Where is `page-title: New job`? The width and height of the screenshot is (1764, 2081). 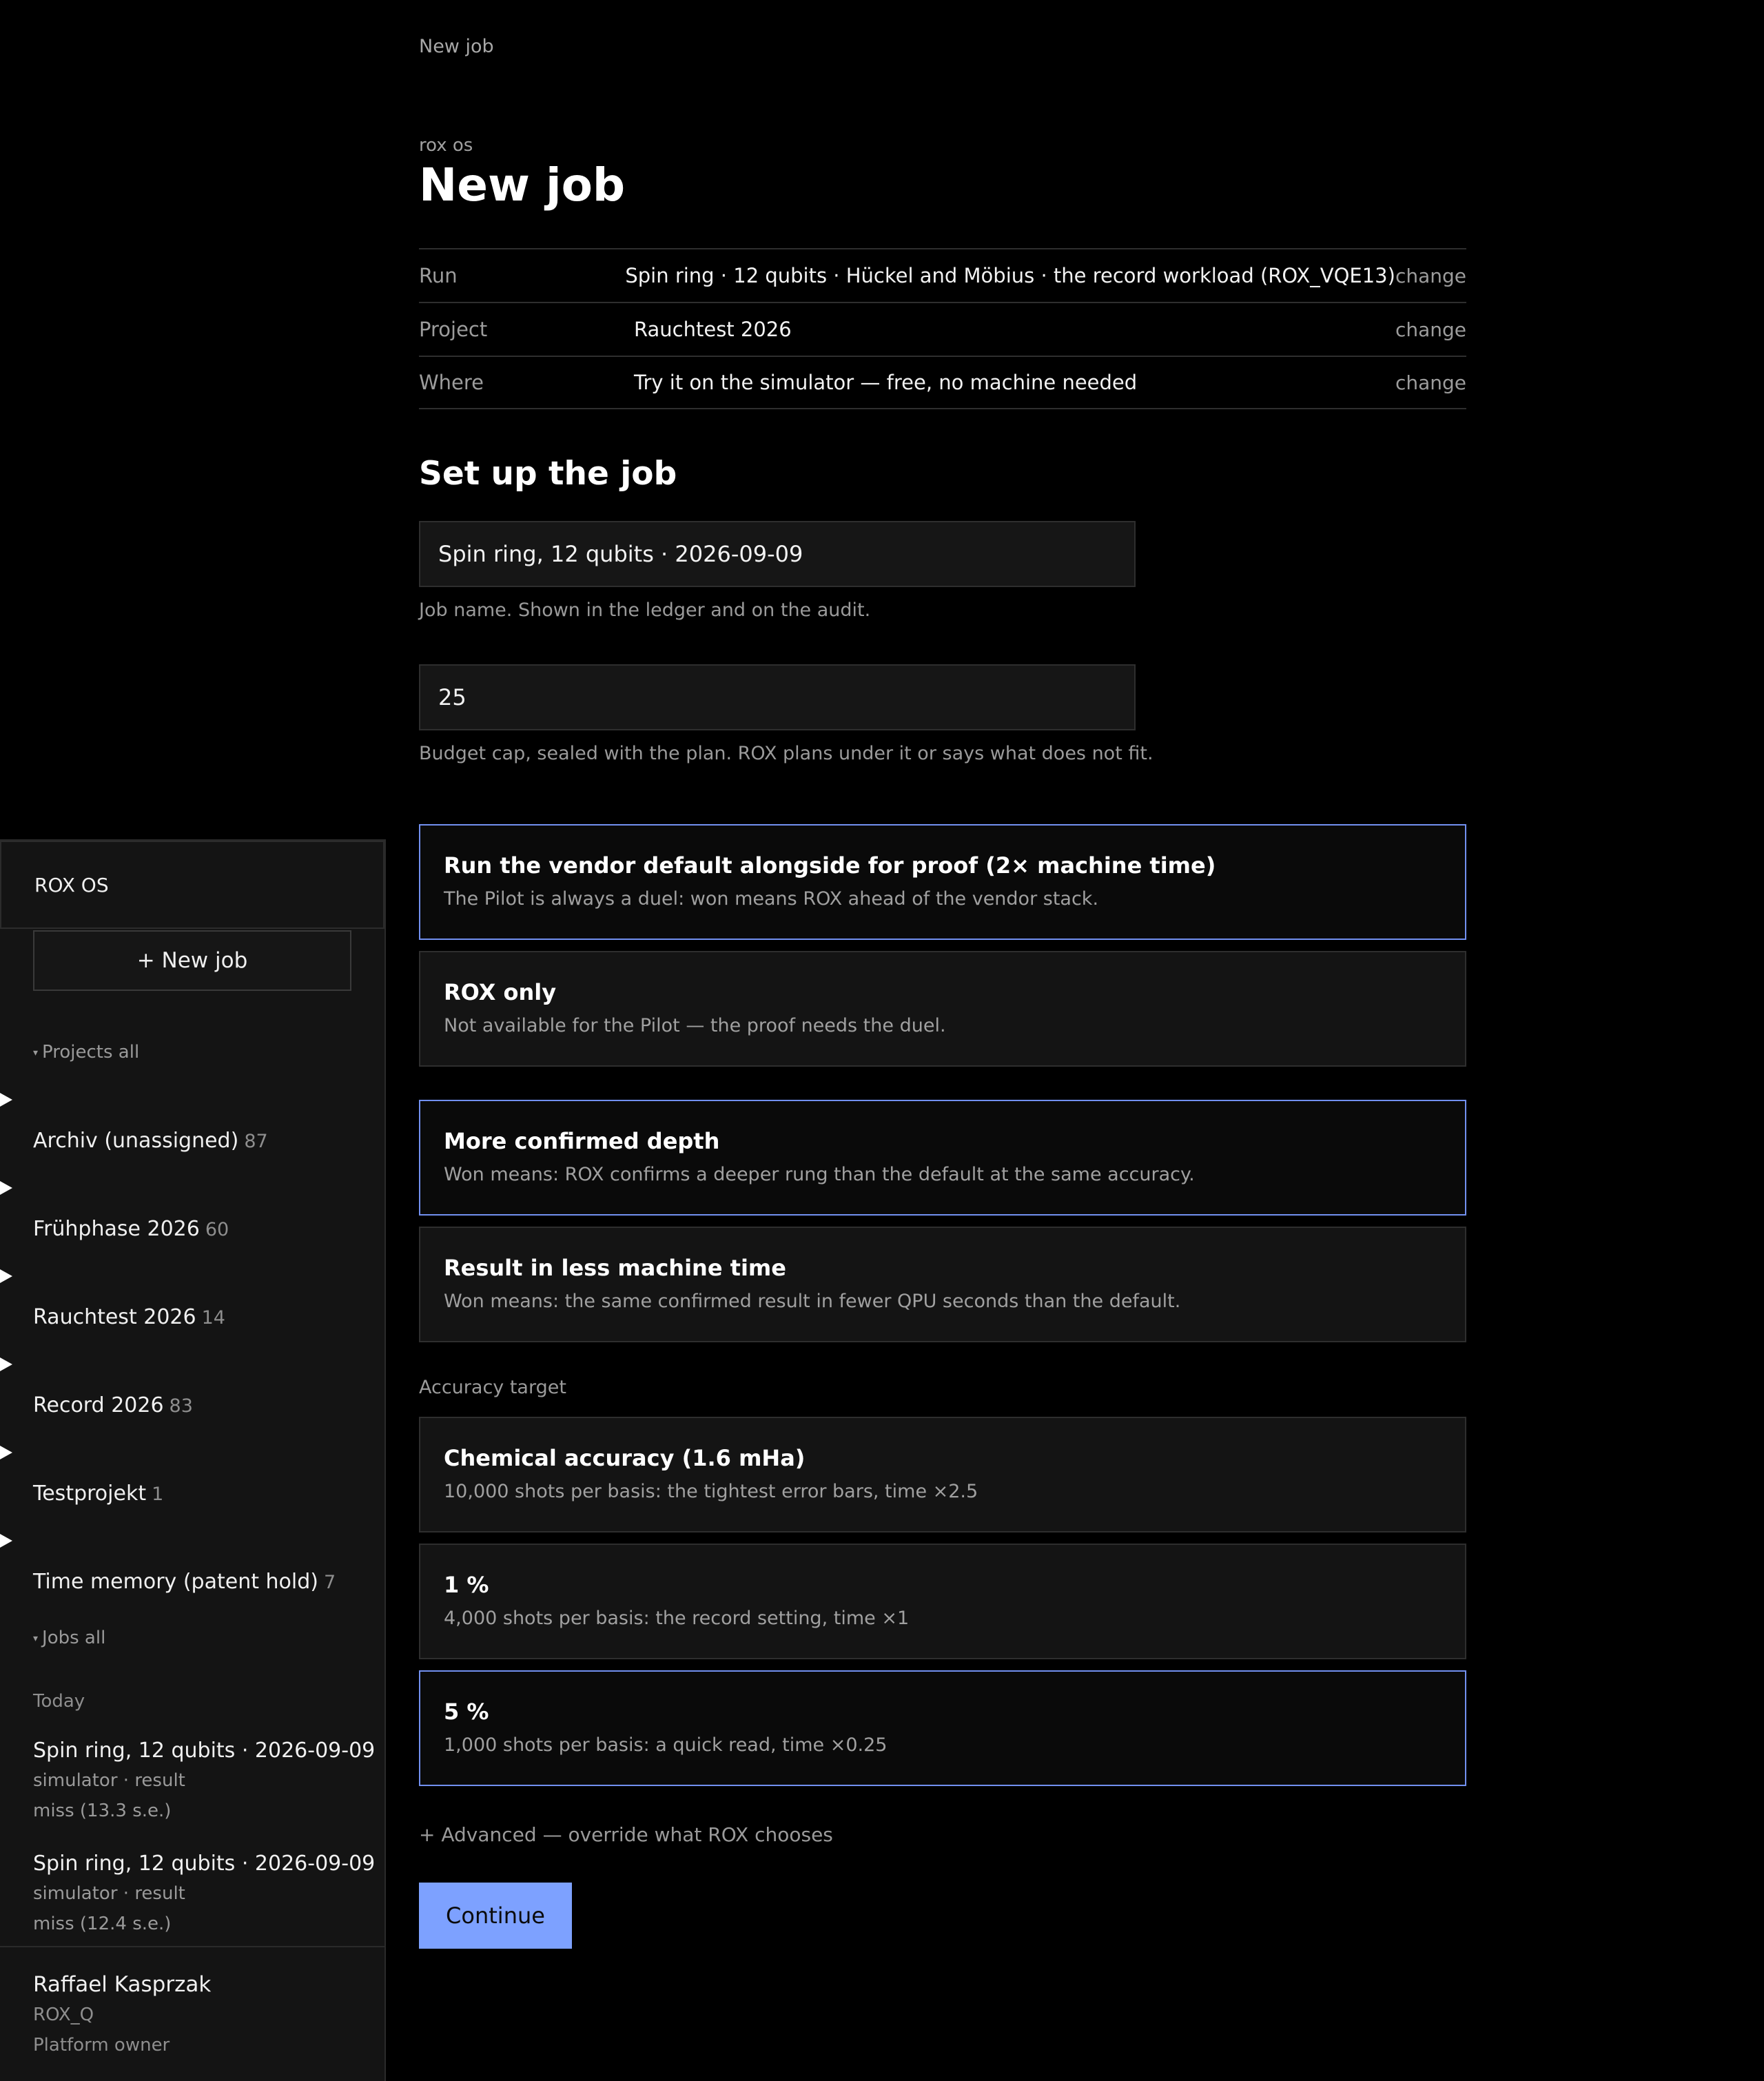
page-title: New job is located at coordinates (522, 185).